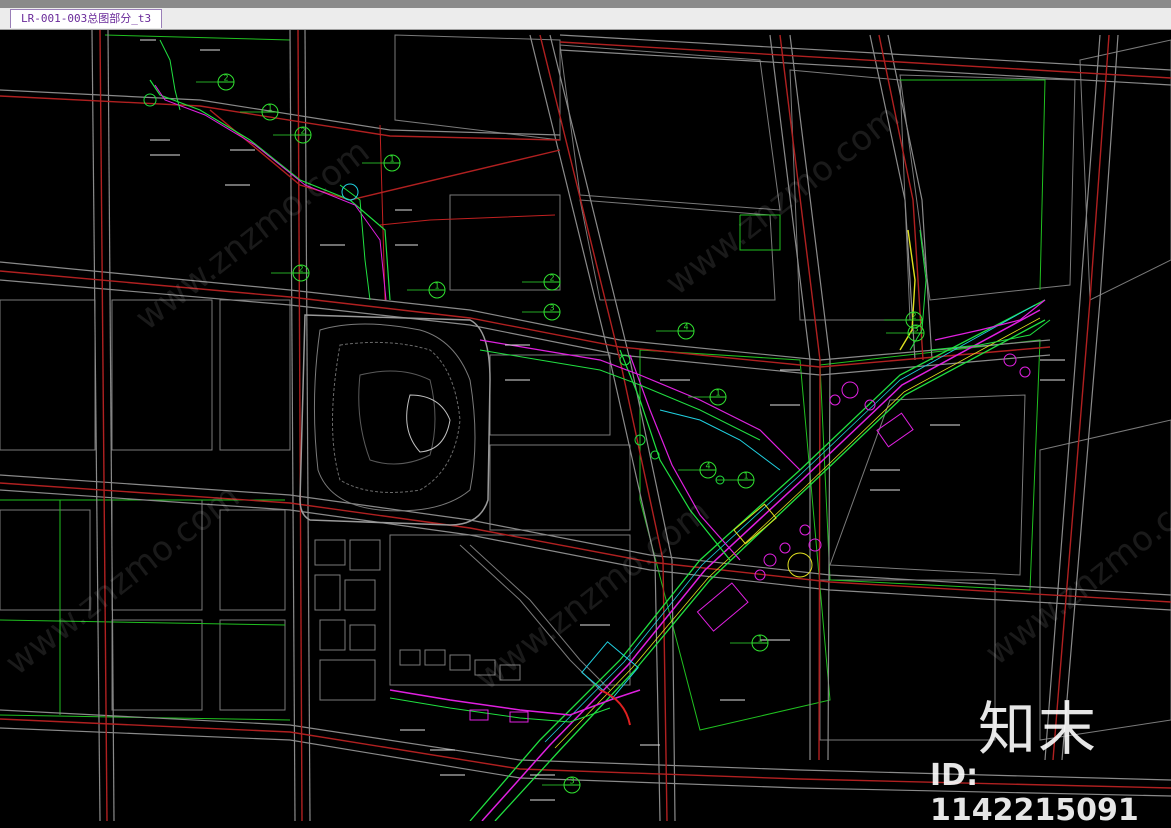  I want to click on watermark-id: ID: 1142215091, so click(1034, 793).